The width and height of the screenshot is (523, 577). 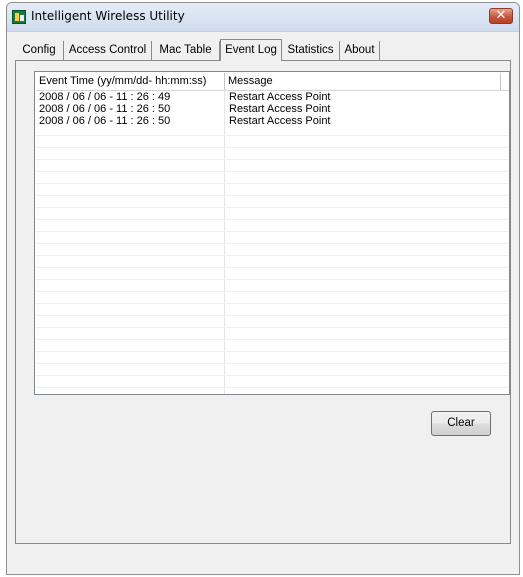 I want to click on close-icon: ✕, so click(x=501, y=15).